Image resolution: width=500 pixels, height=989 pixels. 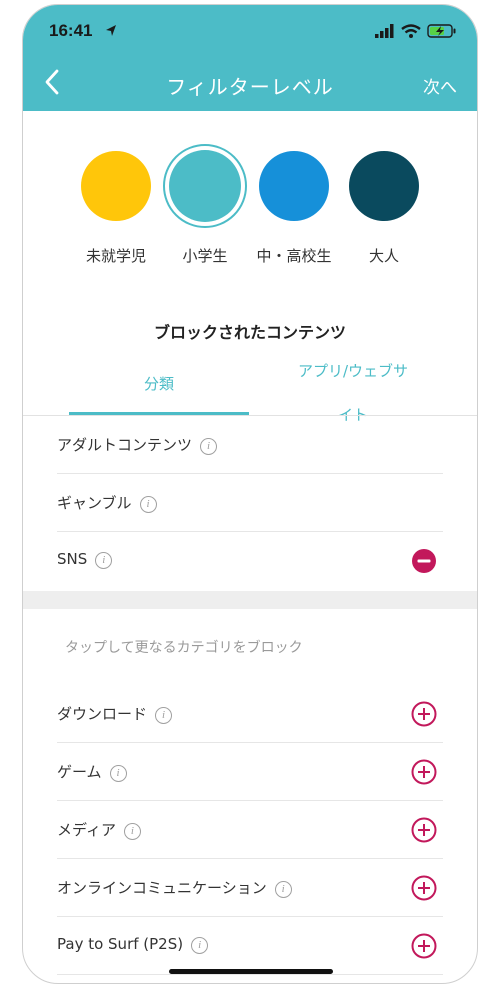 I want to click on add-item-download: ダウンロード i, so click(x=250, y=714).